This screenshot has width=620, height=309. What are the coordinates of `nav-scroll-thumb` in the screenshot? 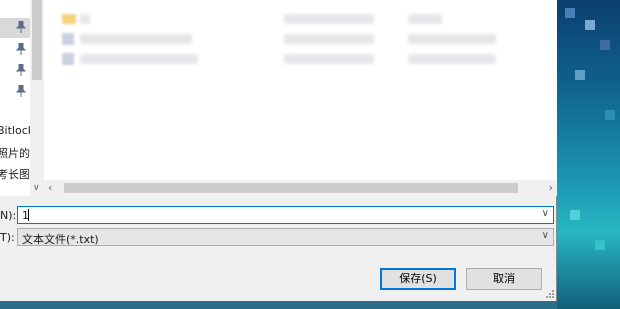 It's located at (37, 40).